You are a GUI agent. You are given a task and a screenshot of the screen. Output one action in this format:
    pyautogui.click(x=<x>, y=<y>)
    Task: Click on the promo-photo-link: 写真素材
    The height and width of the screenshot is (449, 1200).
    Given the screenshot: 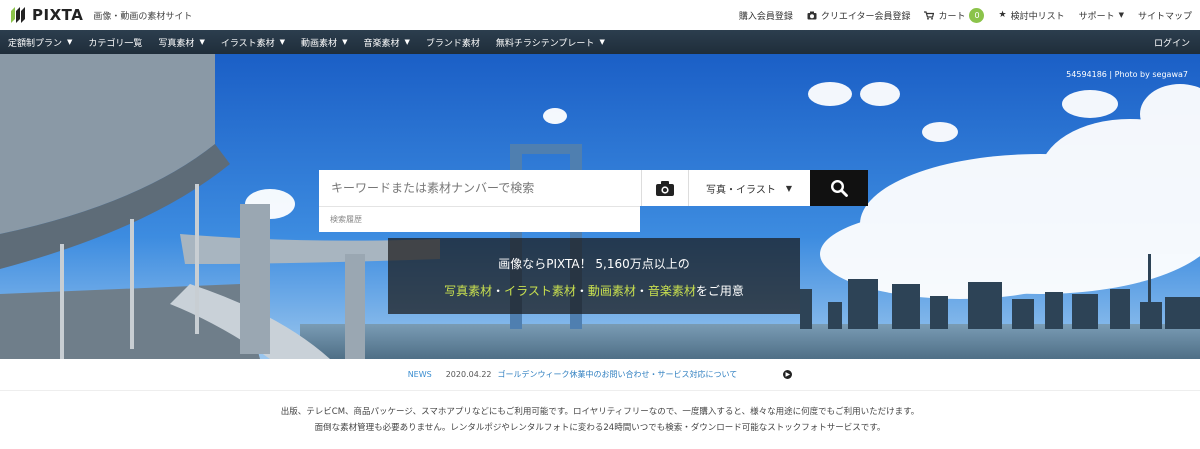 What is the action you would take?
    pyautogui.click(x=468, y=291)
    